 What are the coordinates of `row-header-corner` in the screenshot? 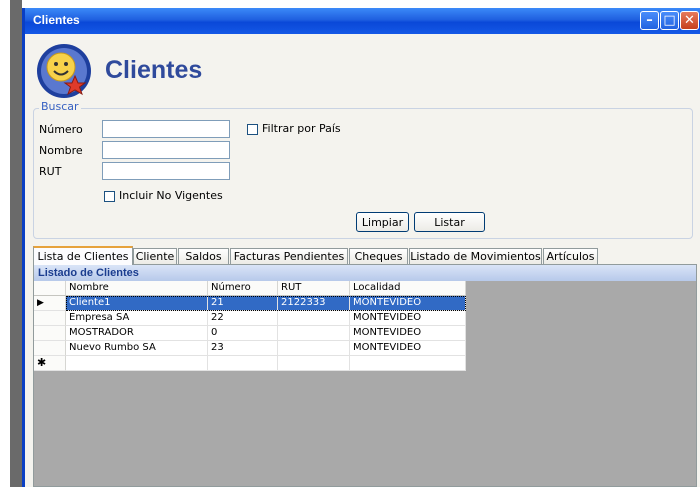 It's located at (50, 288).